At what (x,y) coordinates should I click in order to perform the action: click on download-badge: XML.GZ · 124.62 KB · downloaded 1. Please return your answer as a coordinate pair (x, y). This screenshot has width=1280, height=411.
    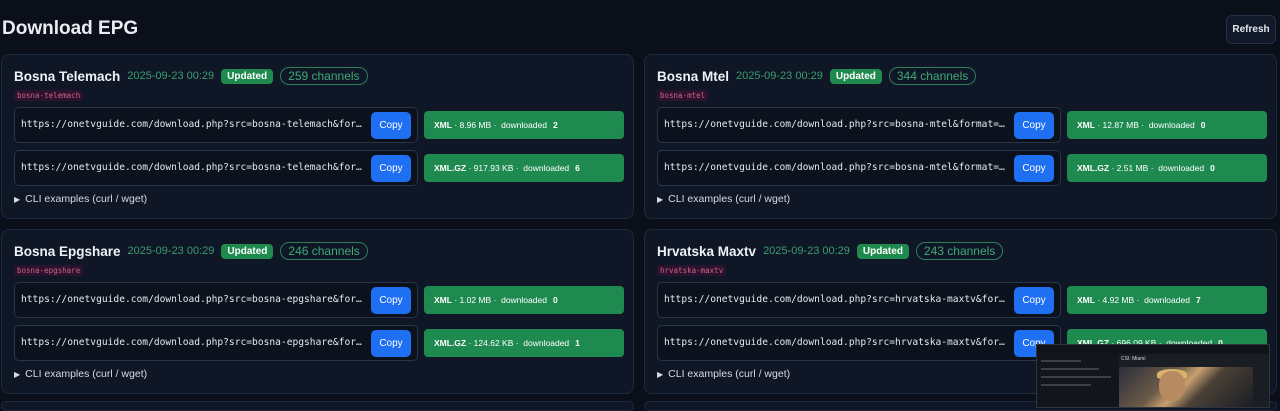
    Looking at the image, I should click on (524, 343).